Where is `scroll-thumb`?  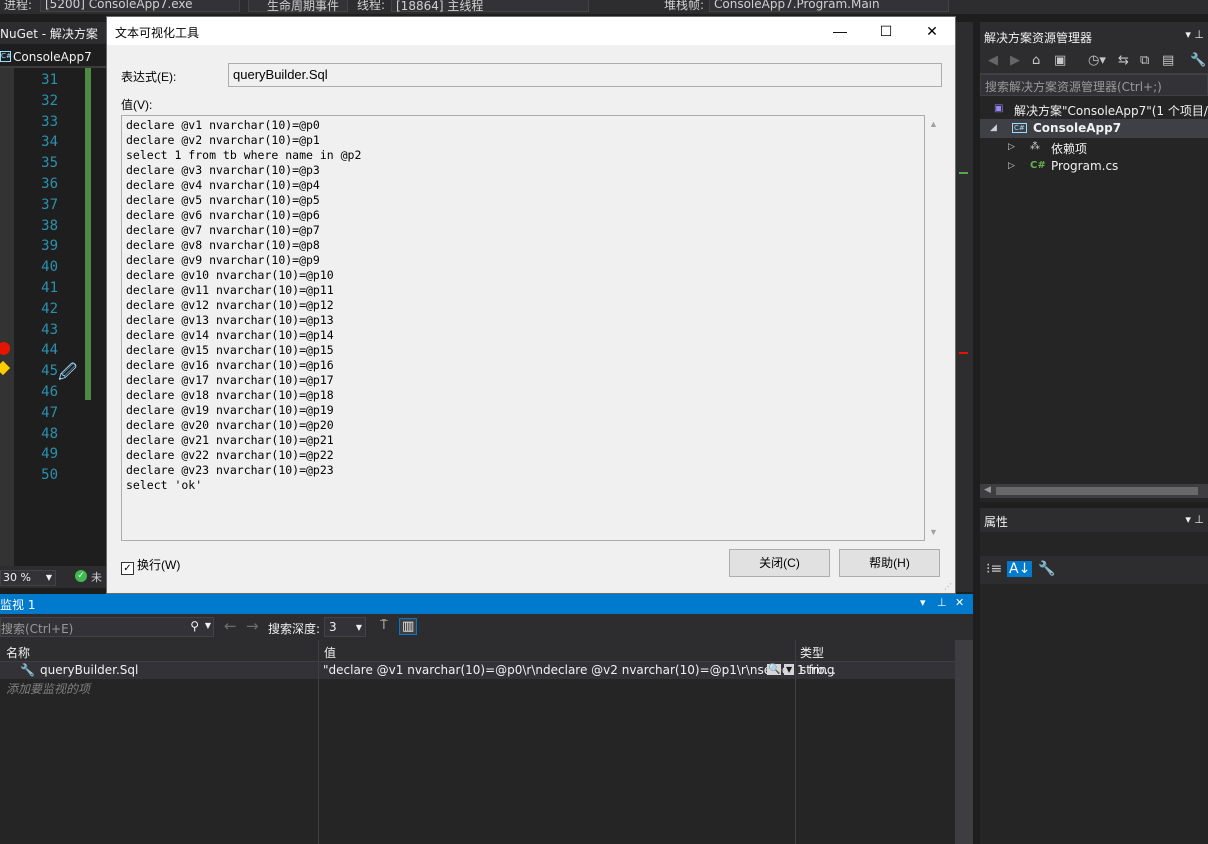
scroll-thumb is located at coordinates (1097, 491).